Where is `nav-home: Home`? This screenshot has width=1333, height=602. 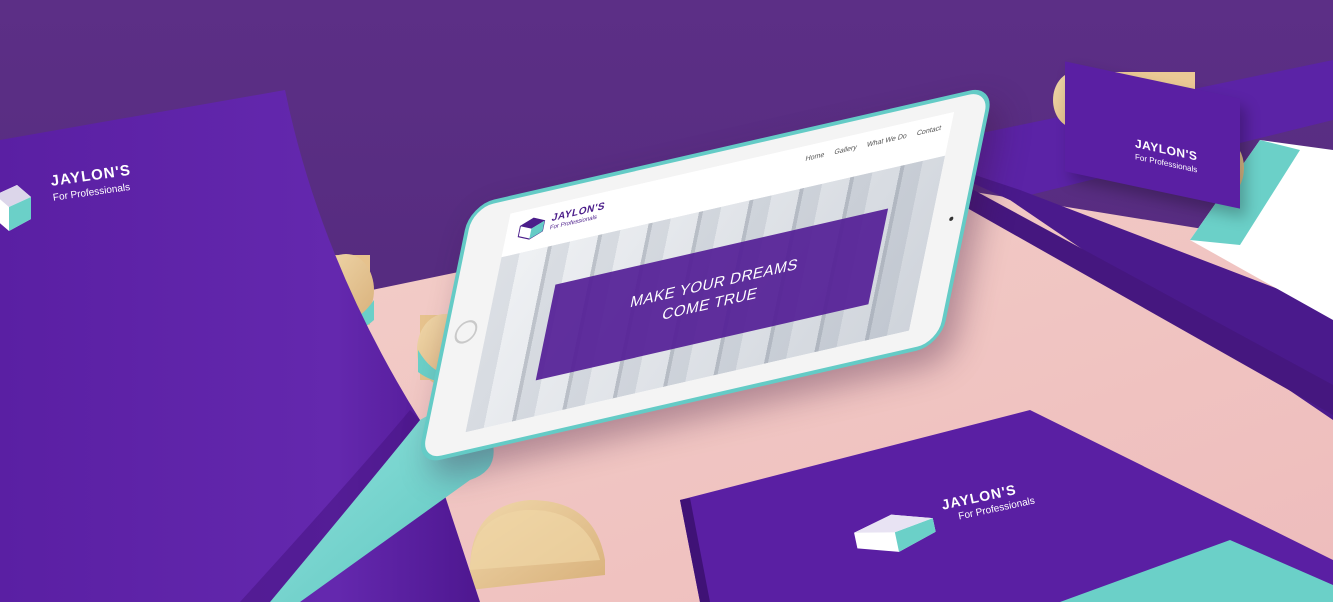
nav-home: Home is located at coordinates (815, 157).